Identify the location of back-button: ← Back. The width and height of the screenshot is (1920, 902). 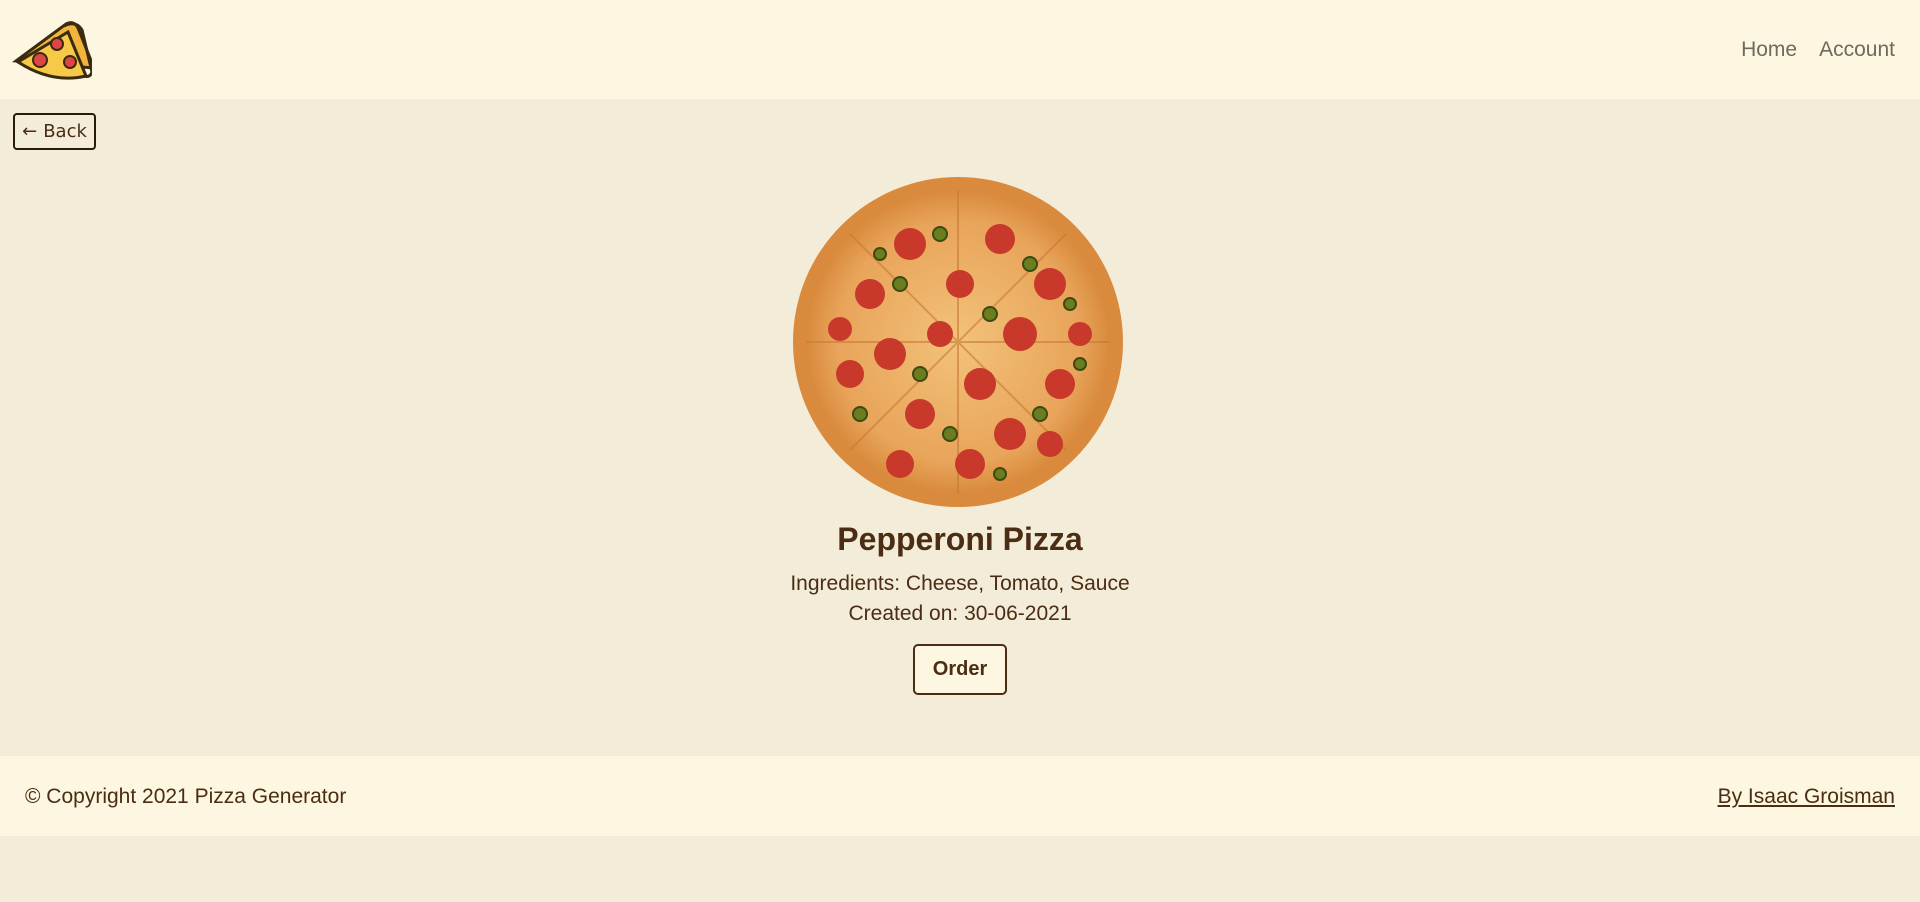
(54, 131).